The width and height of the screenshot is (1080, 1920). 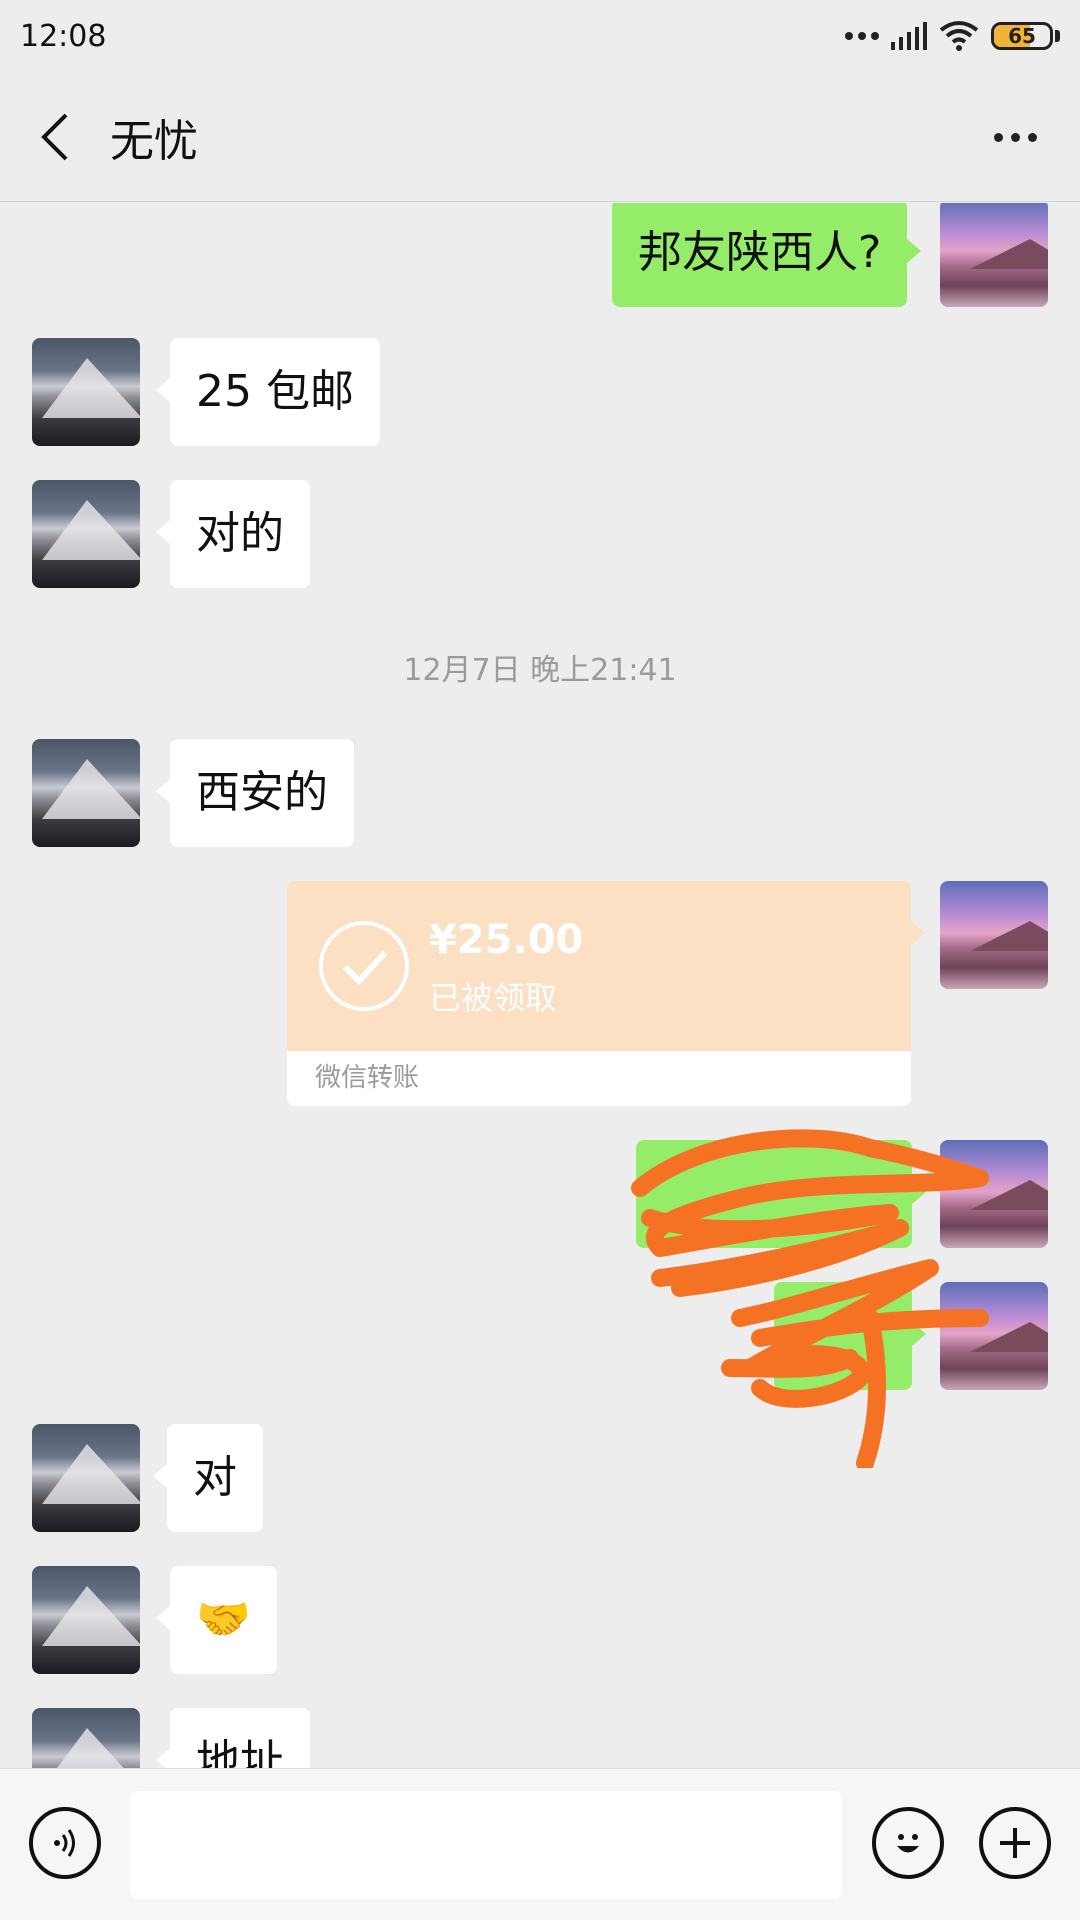 What do you see at coordinates (486, 1845) in the screenshot?
I see `message-input` at bounding box center [486, 1845].